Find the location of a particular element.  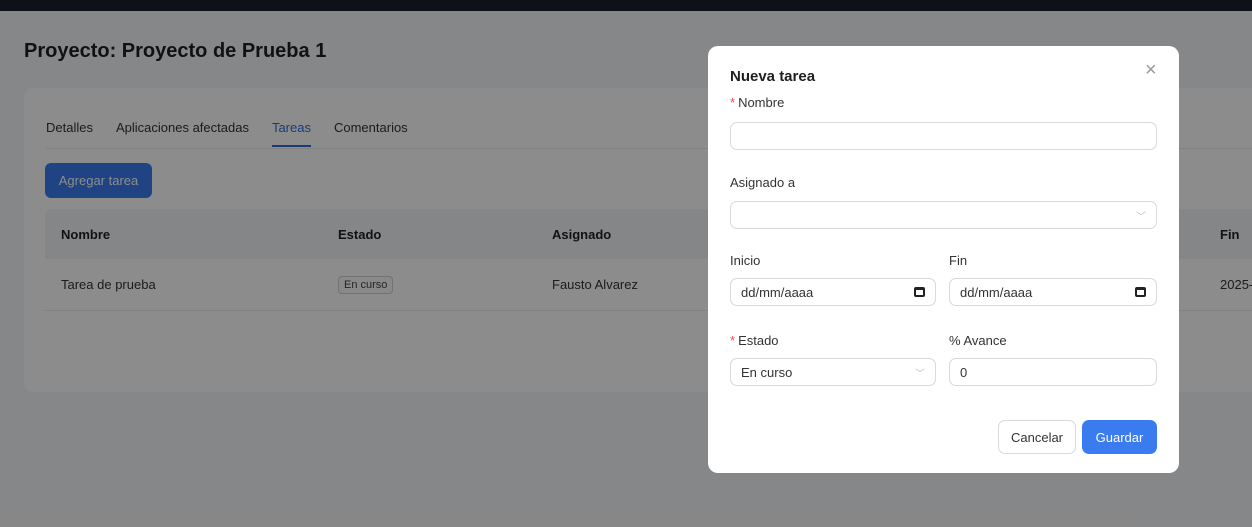

avance-label: % Avance is located at coordinates (978, 340).